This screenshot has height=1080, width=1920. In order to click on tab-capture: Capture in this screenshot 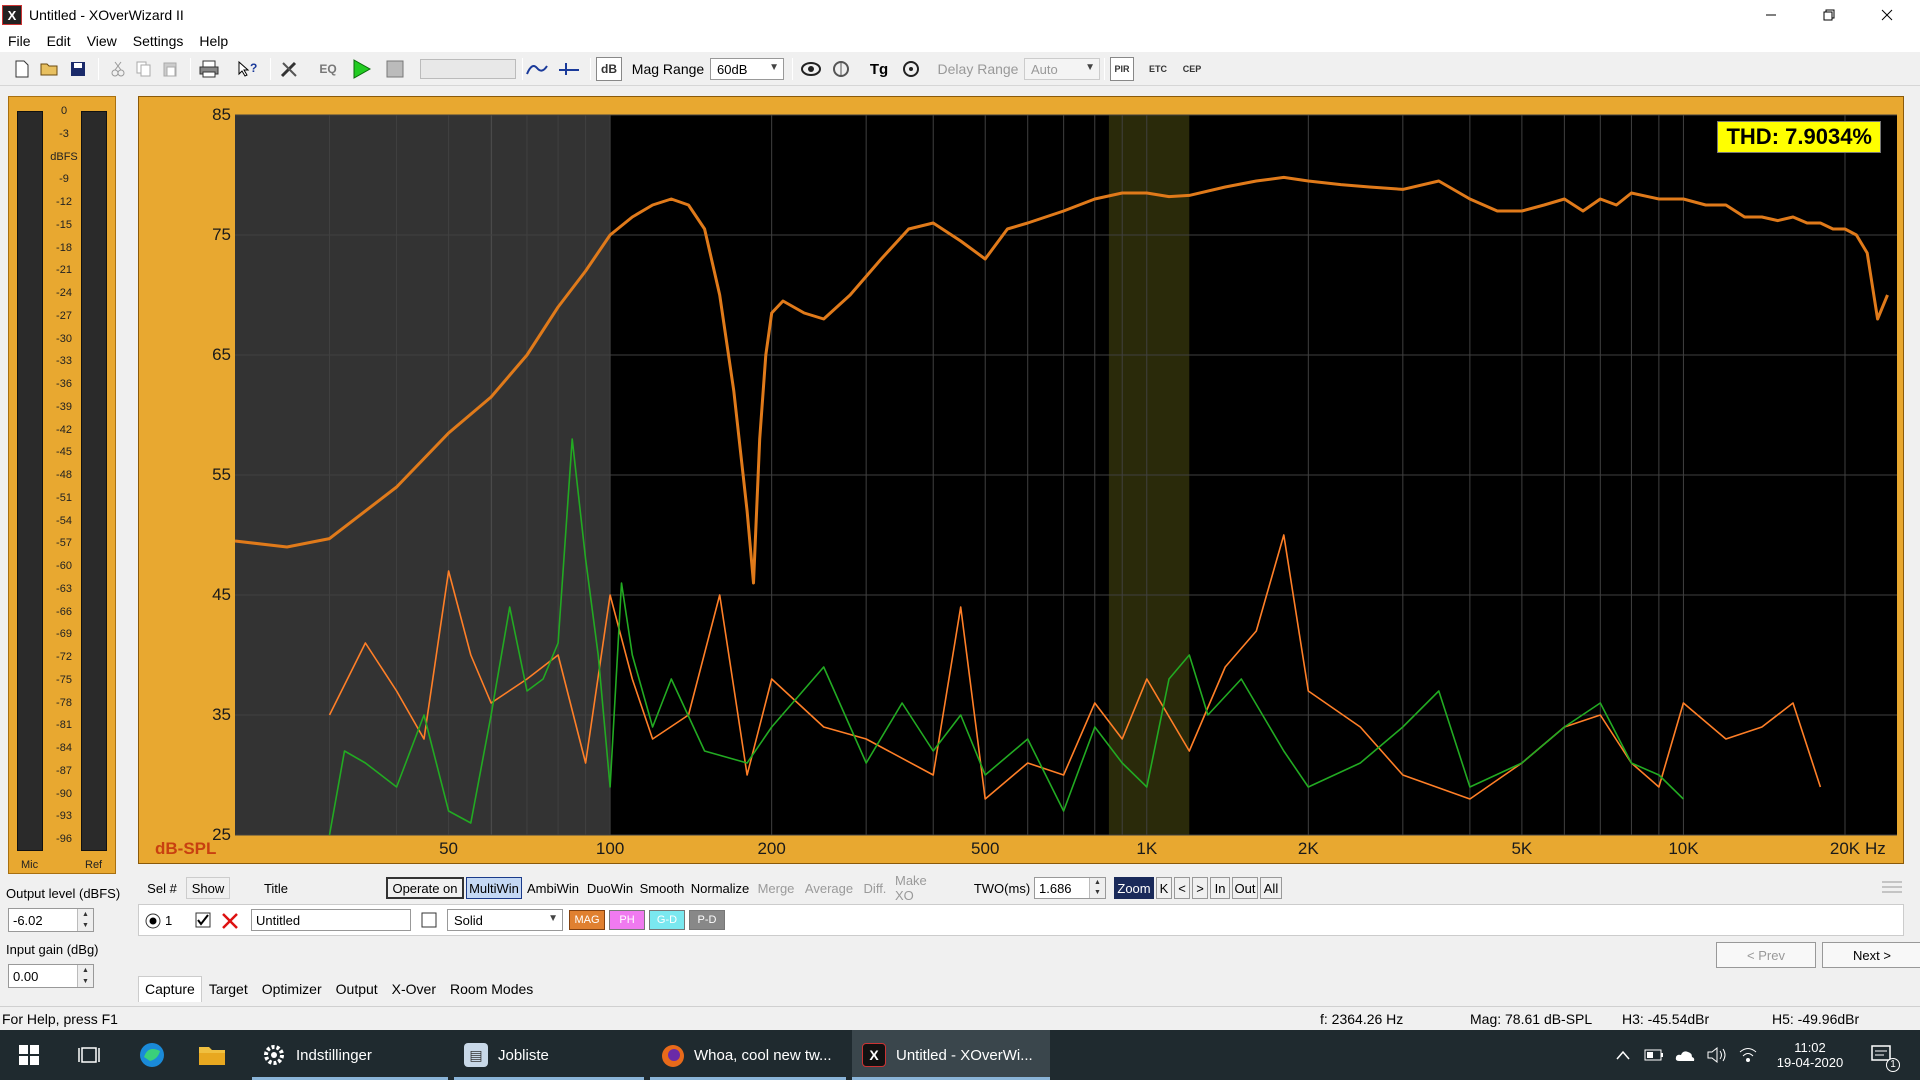, I will do `click(170, 989)`.